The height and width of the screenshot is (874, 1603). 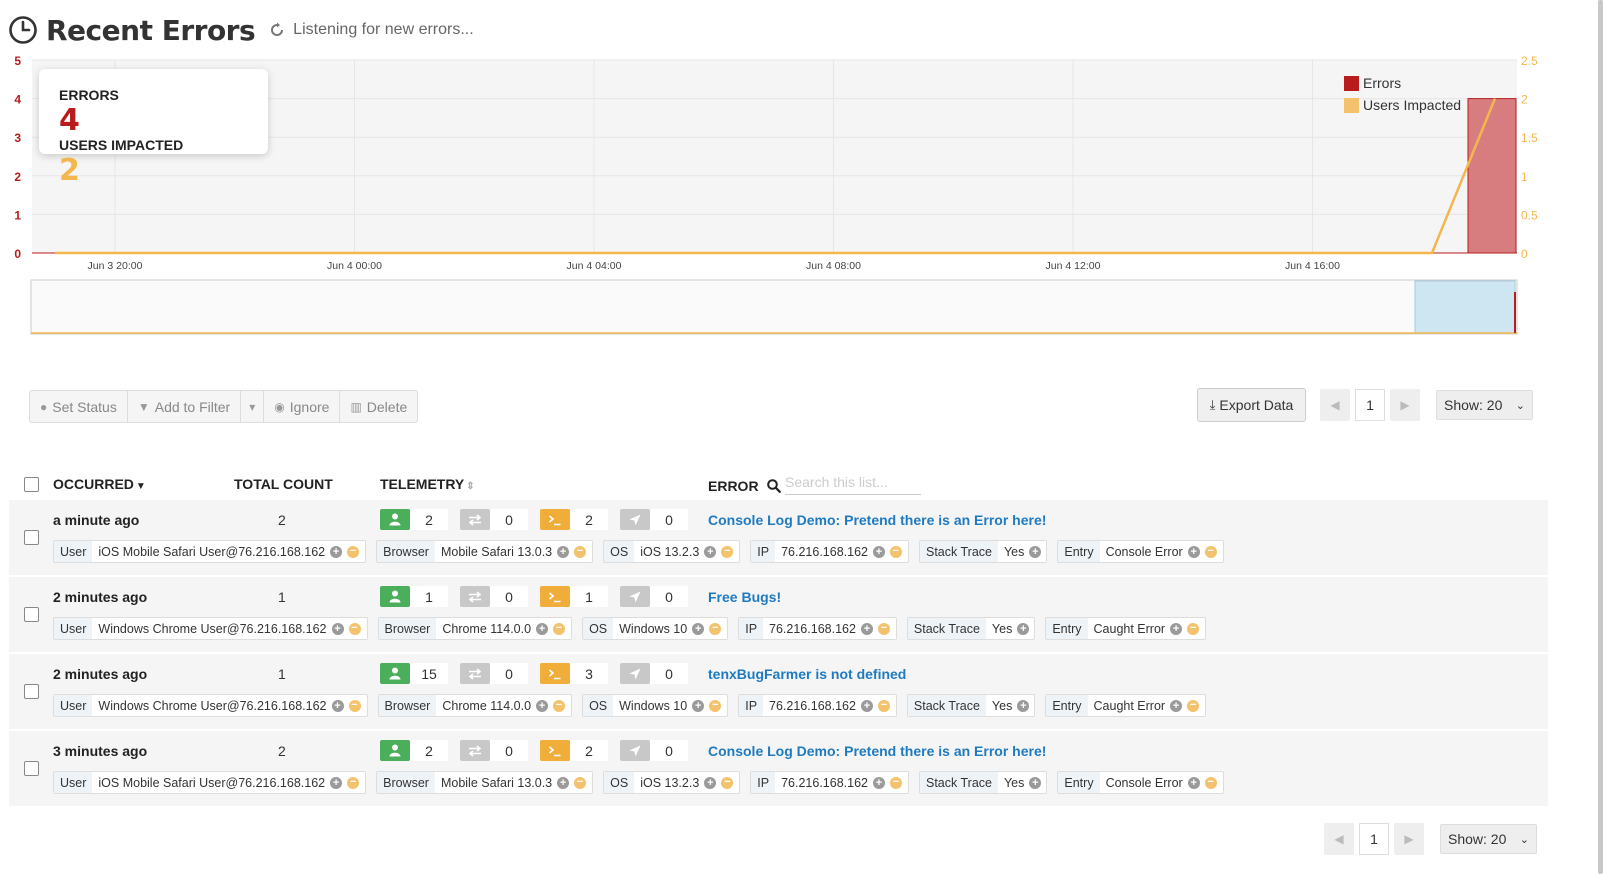 I want to click on error-title-link: Free Bugs!, so click(x=744, y=597).